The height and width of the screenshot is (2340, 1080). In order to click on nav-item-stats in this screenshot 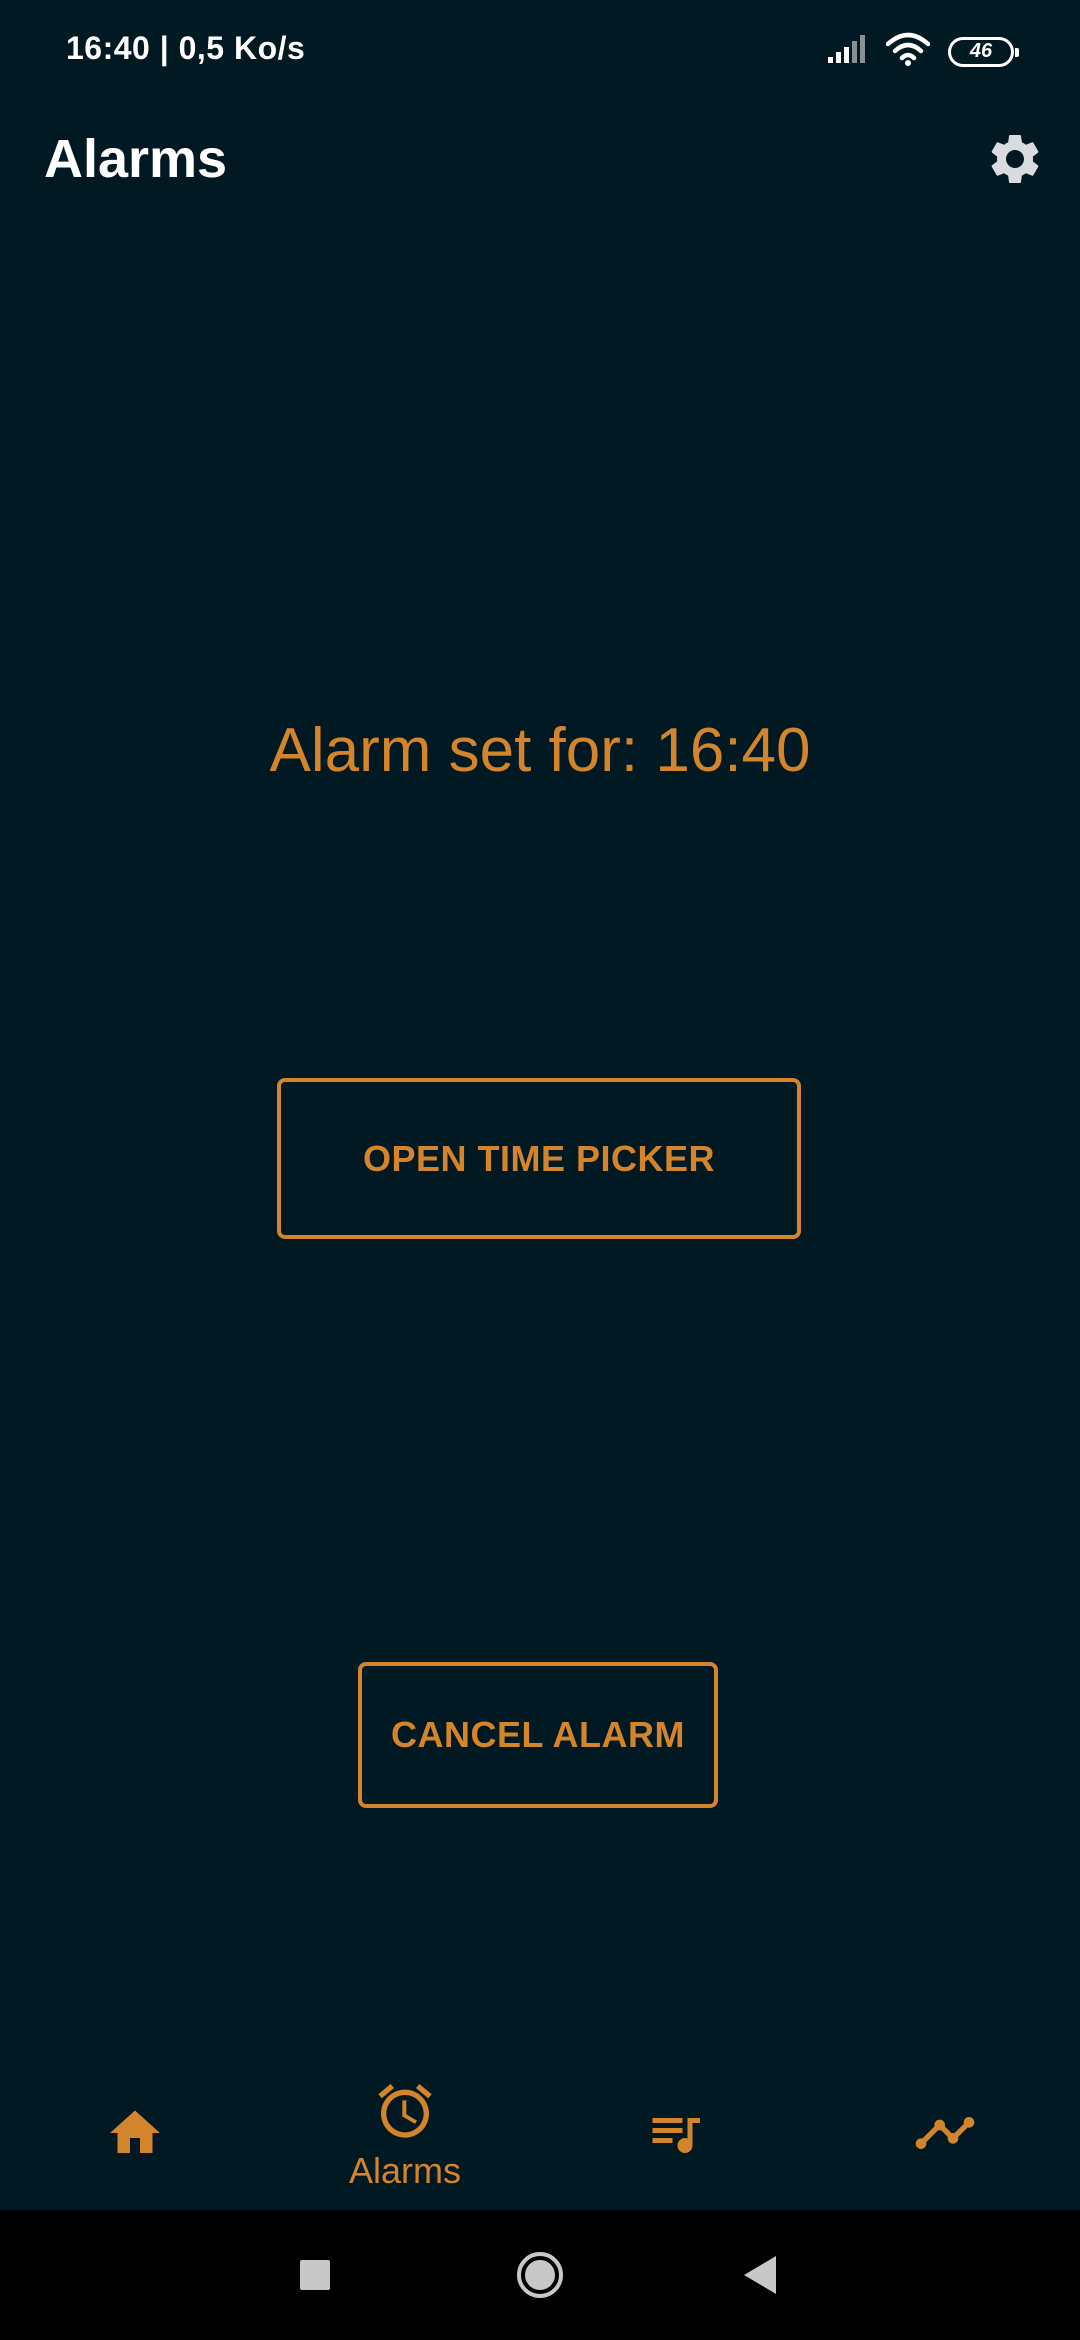, I will do `click(945, 2135)`.